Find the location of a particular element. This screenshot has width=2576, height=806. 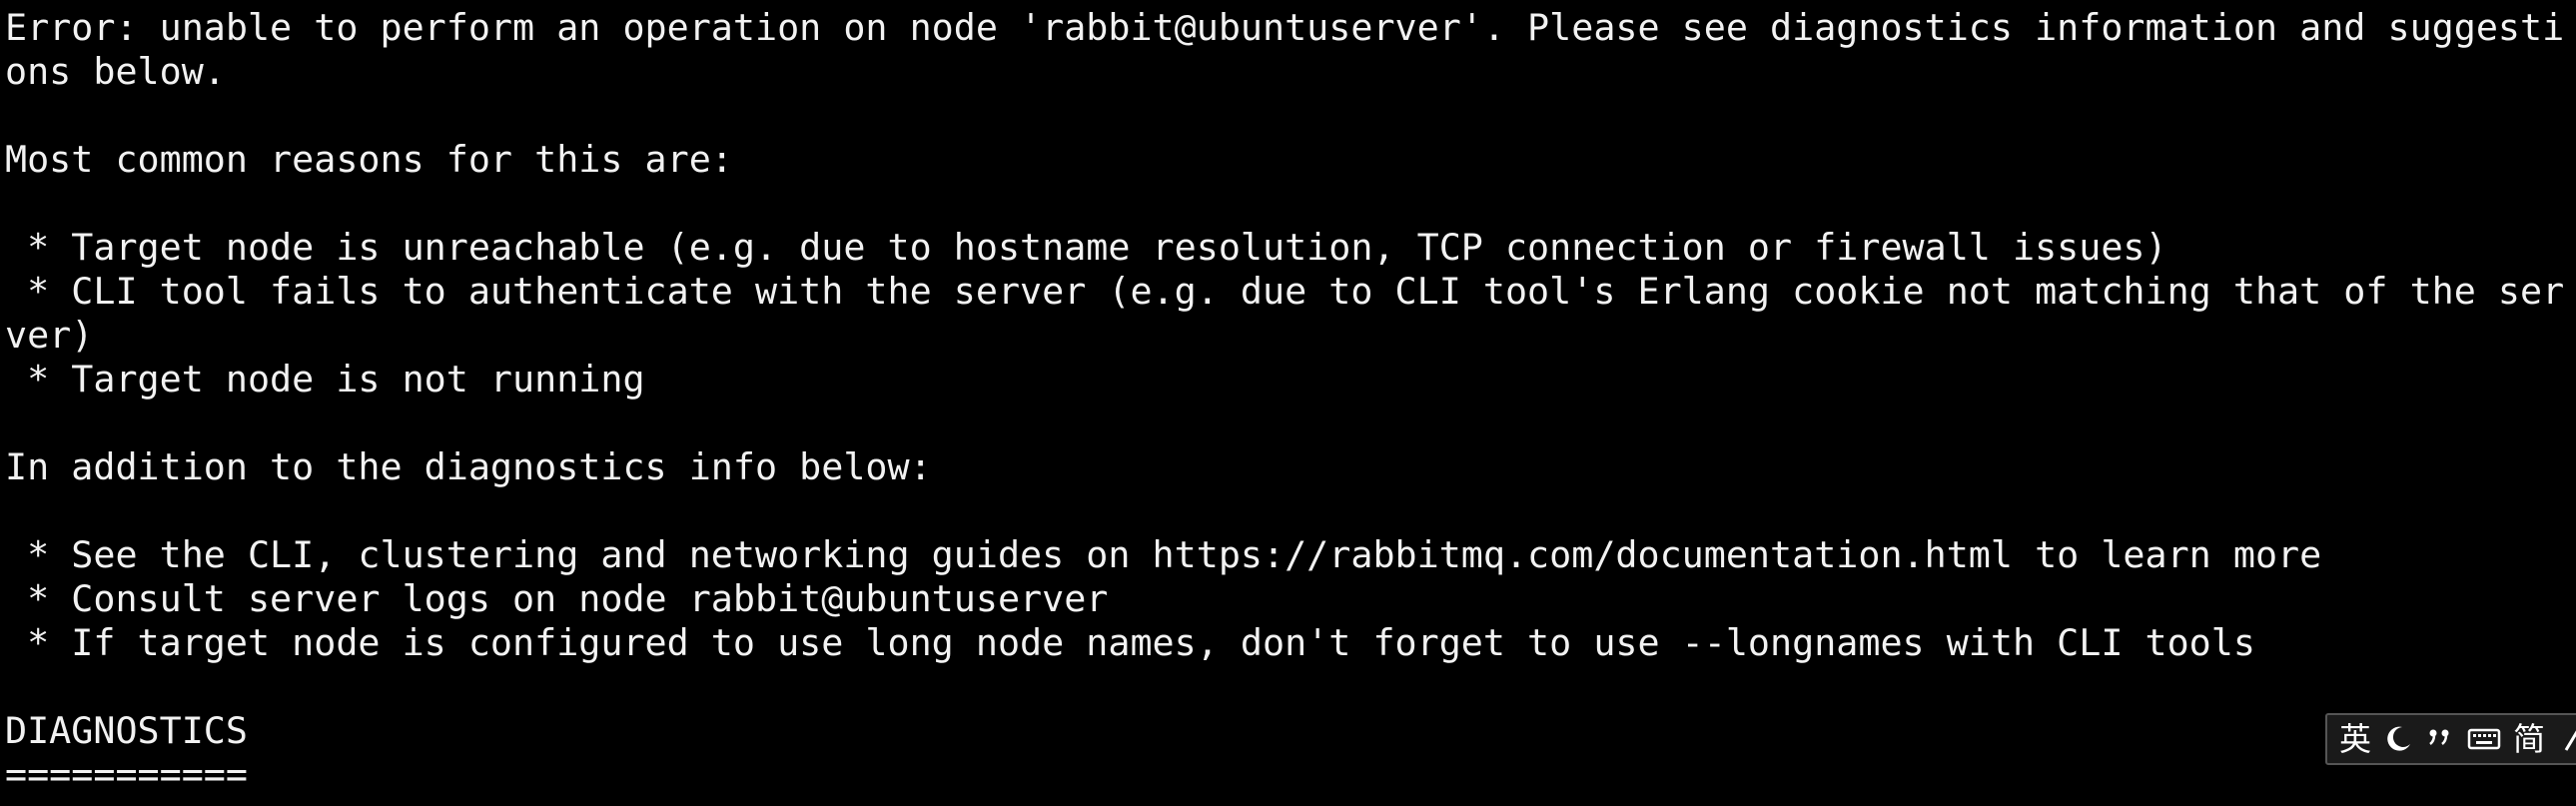

terminal-line: =========== is located at coordinates (127, 774).